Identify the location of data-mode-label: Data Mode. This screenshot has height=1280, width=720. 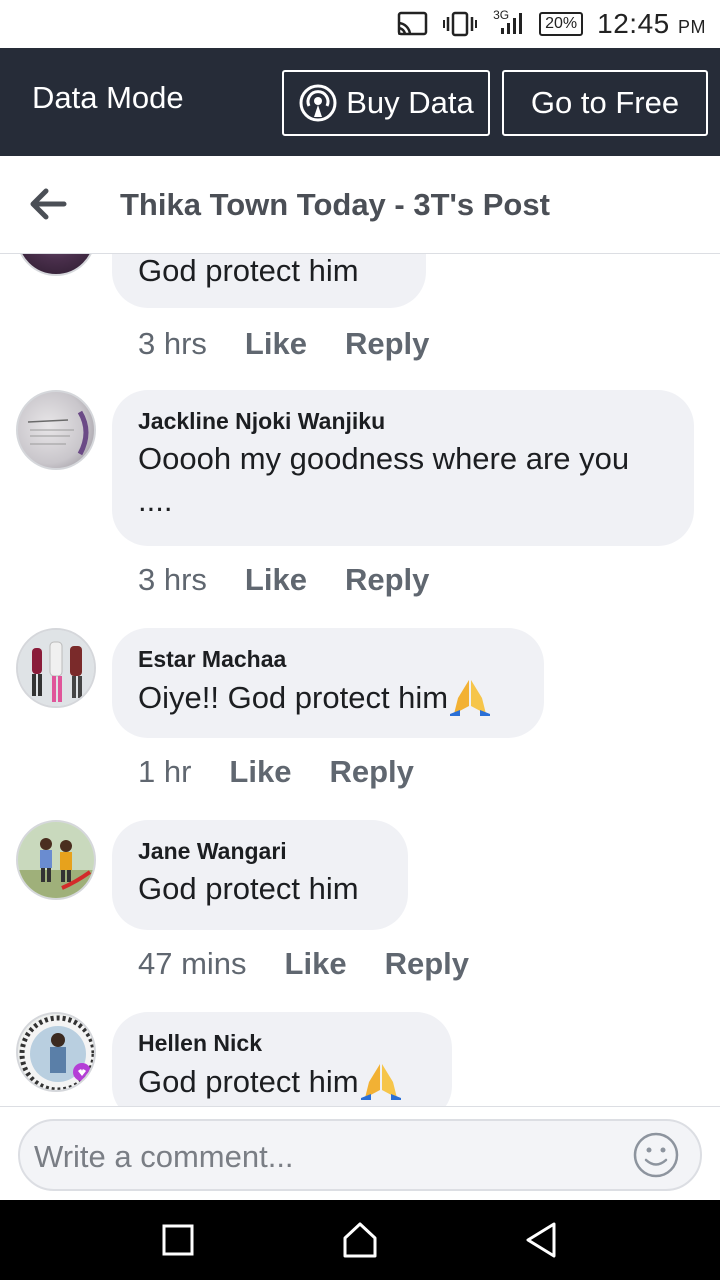
(108, 97).